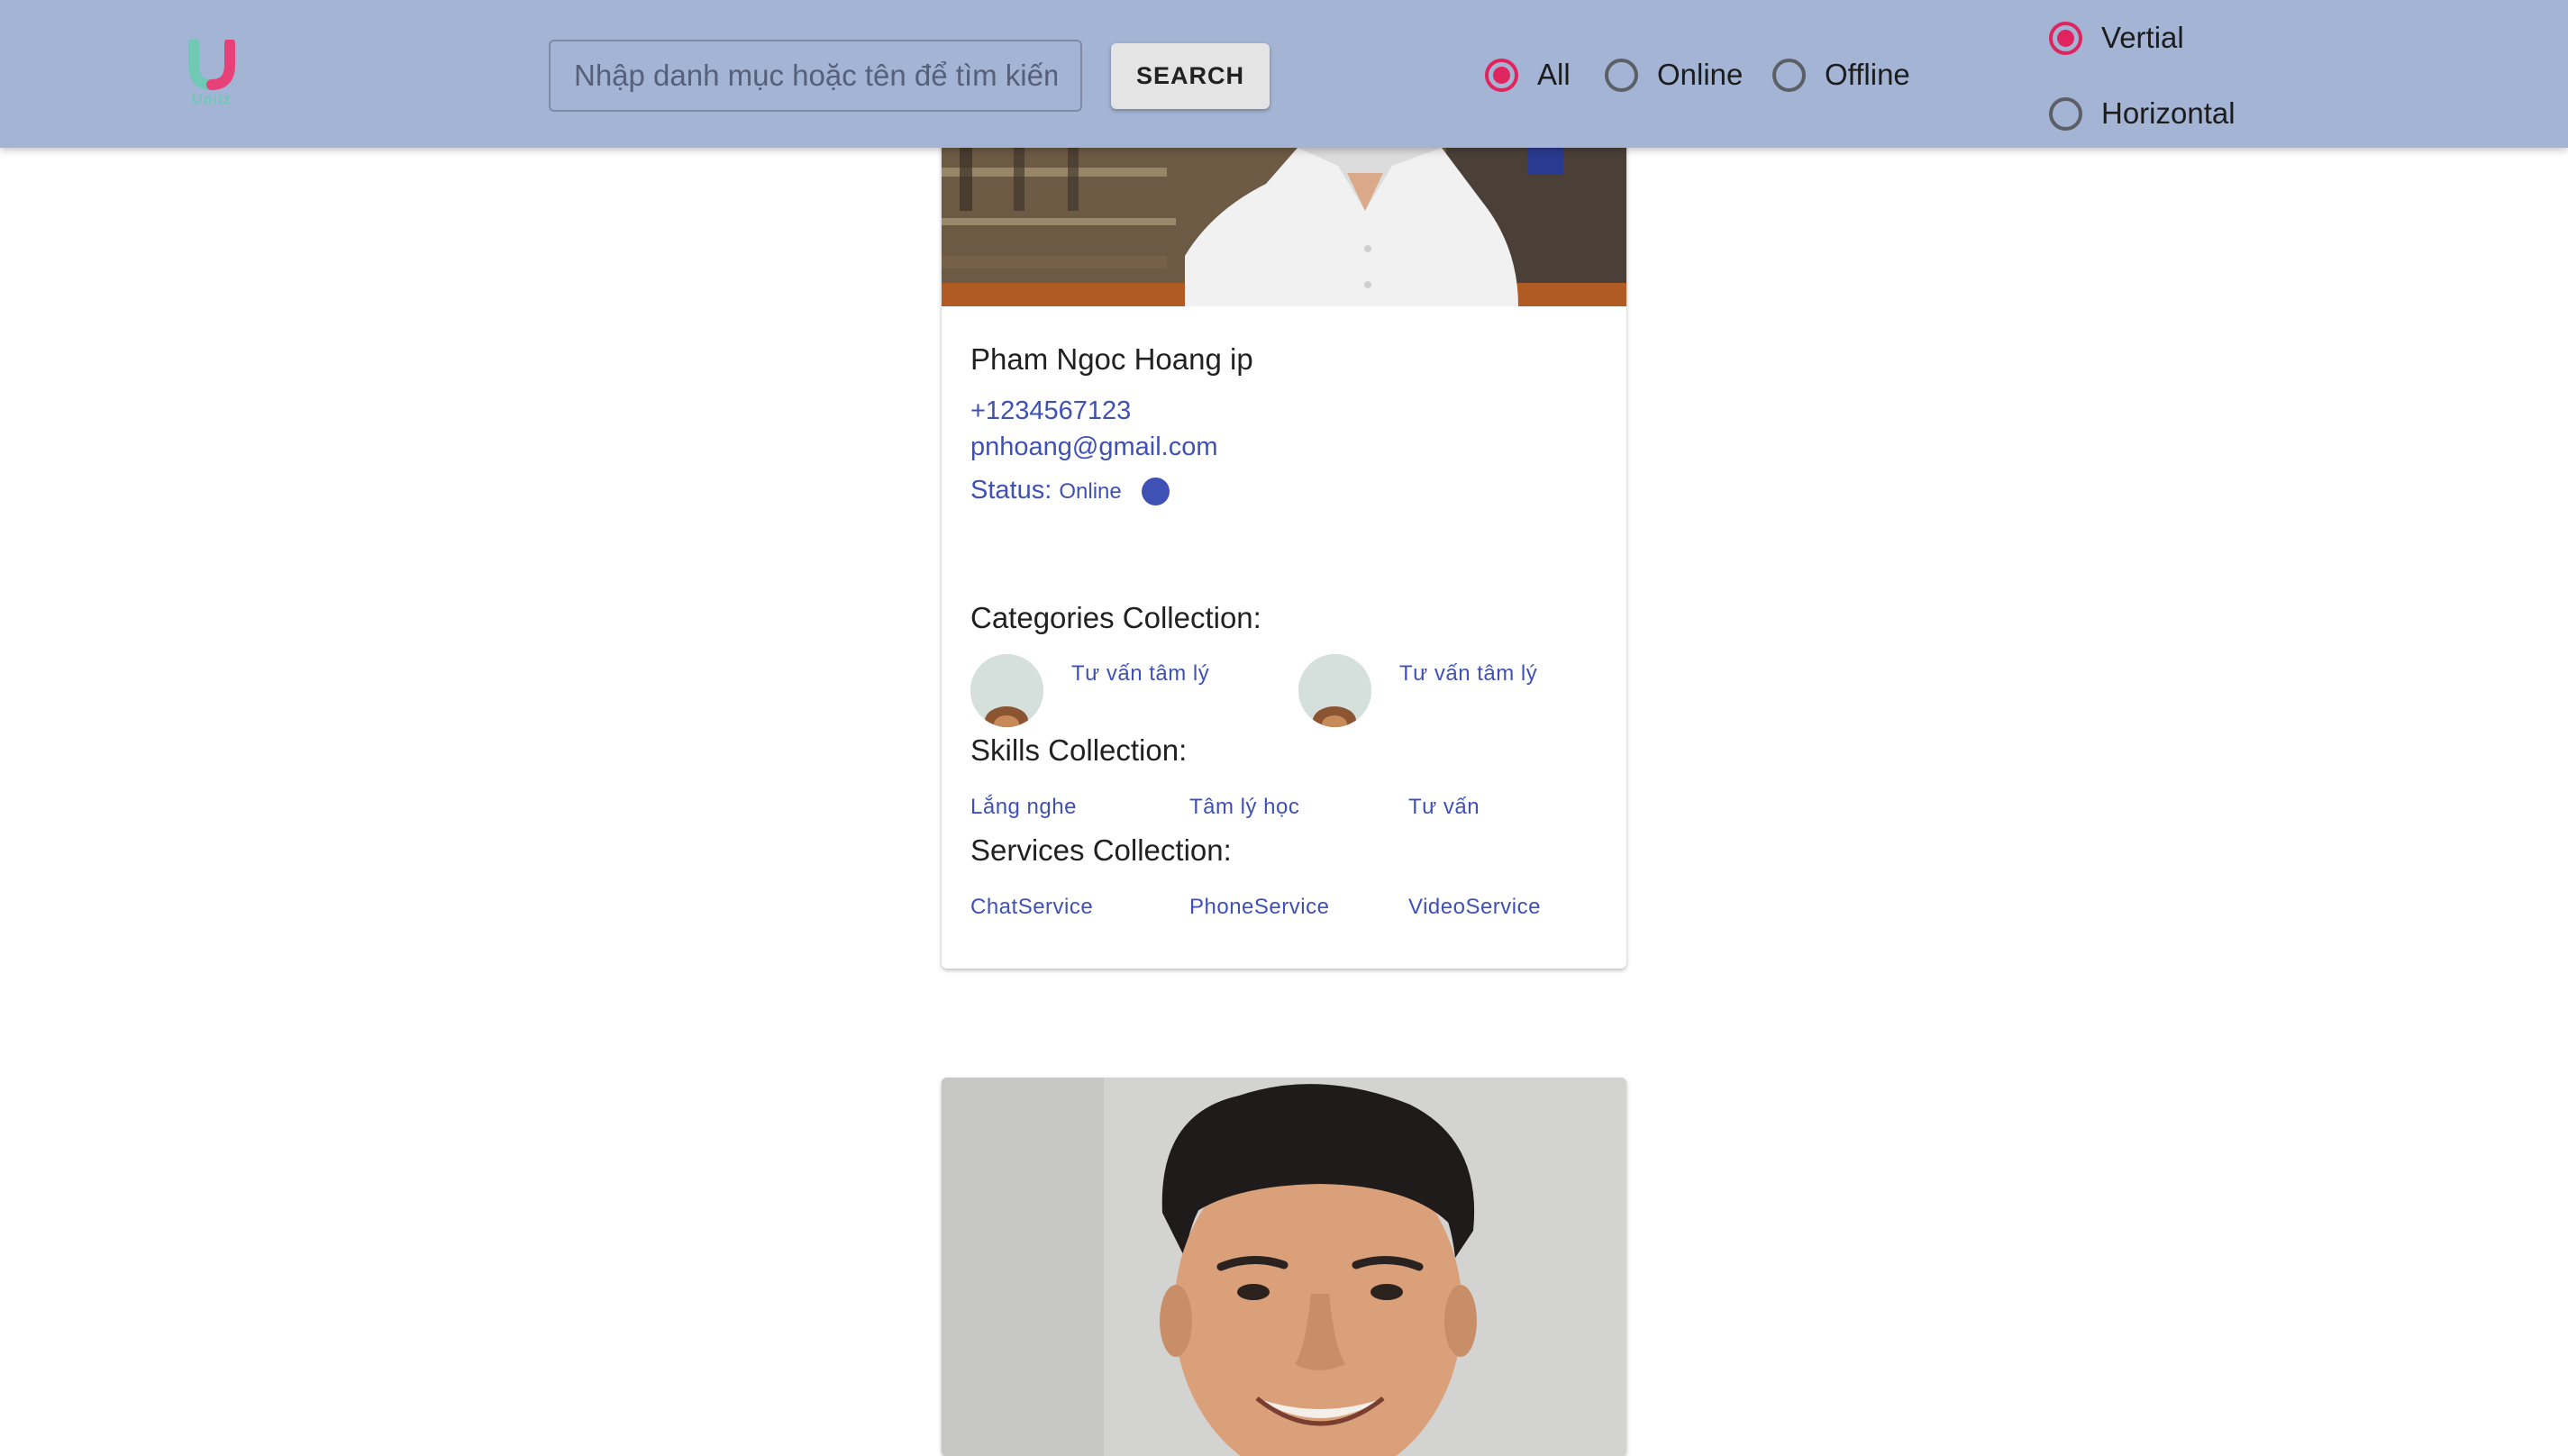  I want to click on filter-all-label: All, so click(1554, 75).